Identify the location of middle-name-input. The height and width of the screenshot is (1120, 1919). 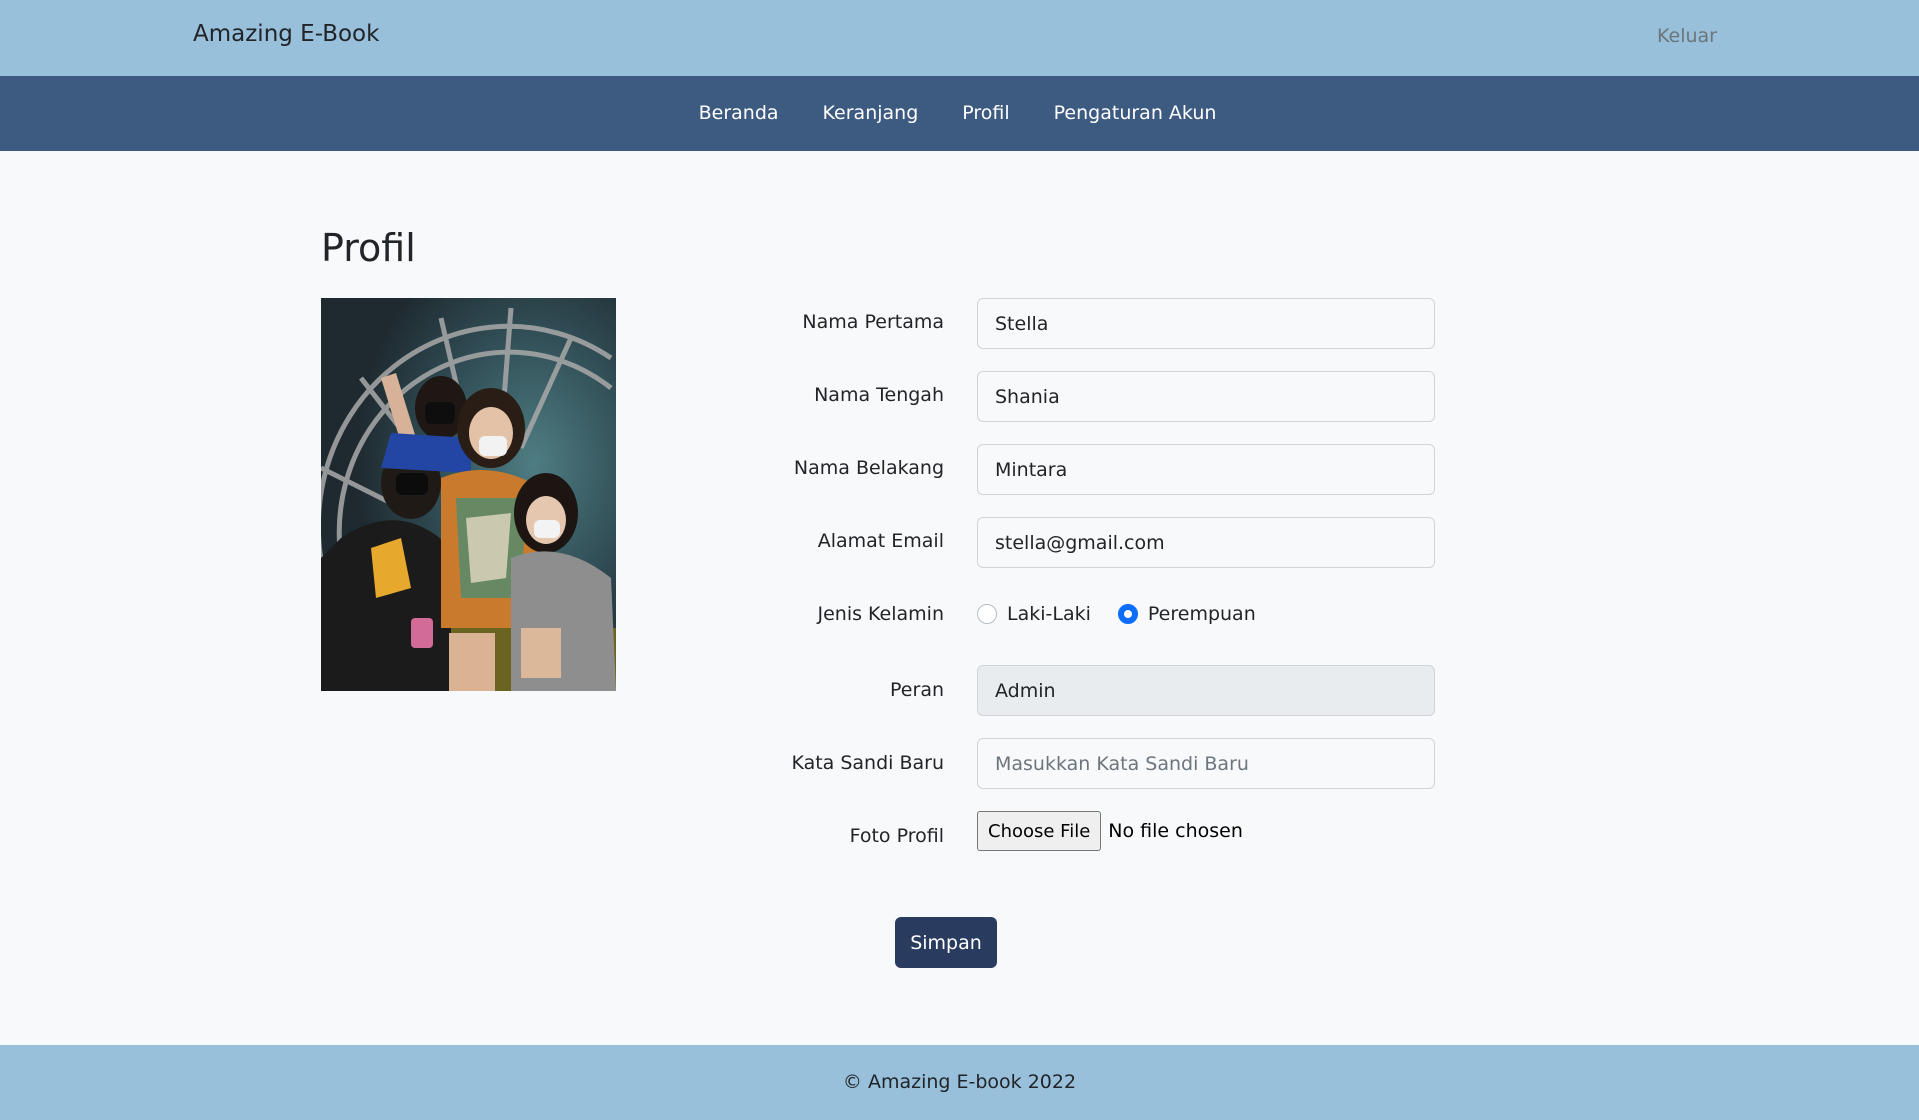
(1206, 396).